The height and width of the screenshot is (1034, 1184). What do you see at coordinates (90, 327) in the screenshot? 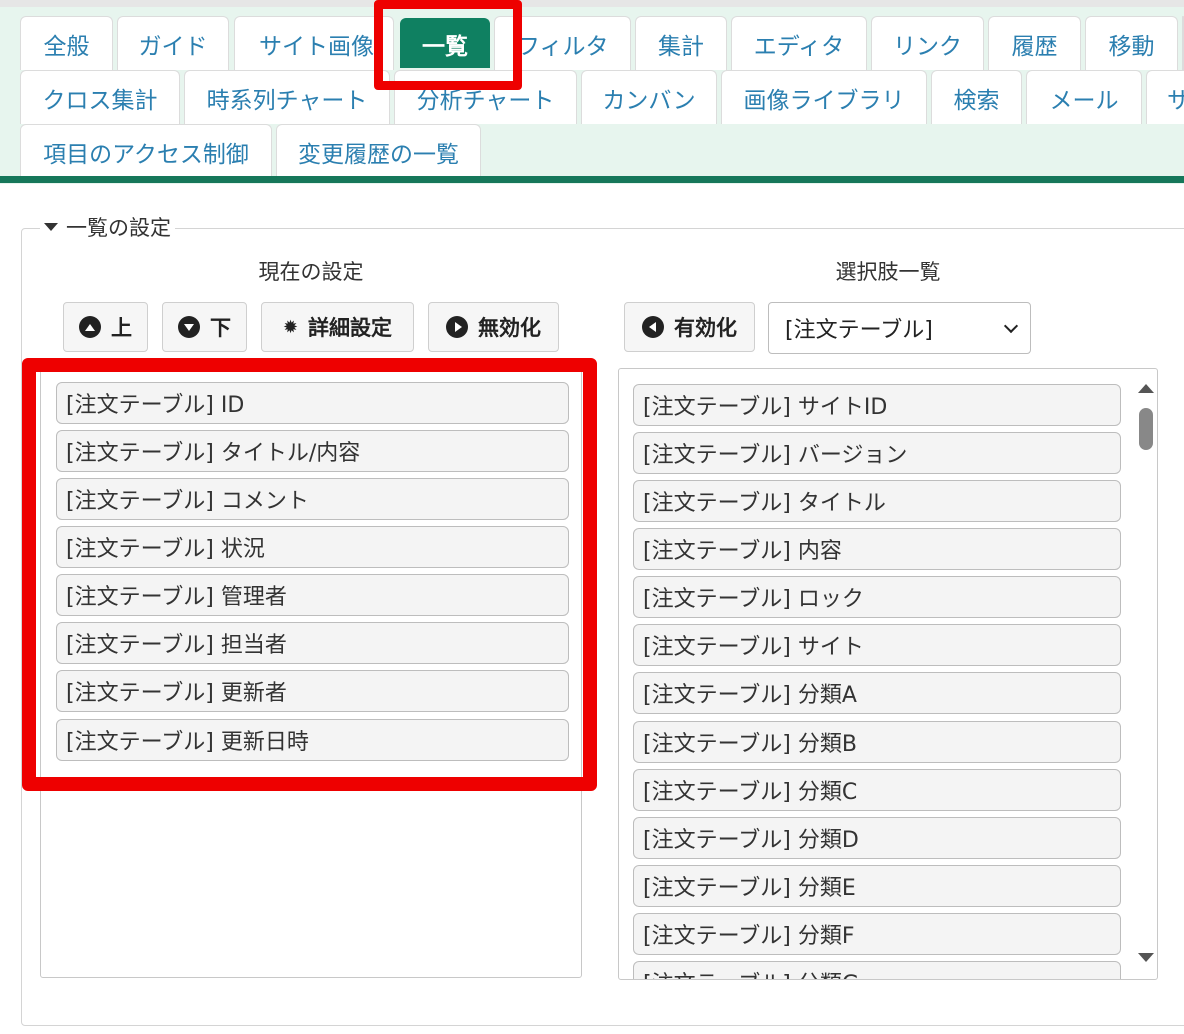
I see `arrow-up-icon` at bounding box center [90, 327].